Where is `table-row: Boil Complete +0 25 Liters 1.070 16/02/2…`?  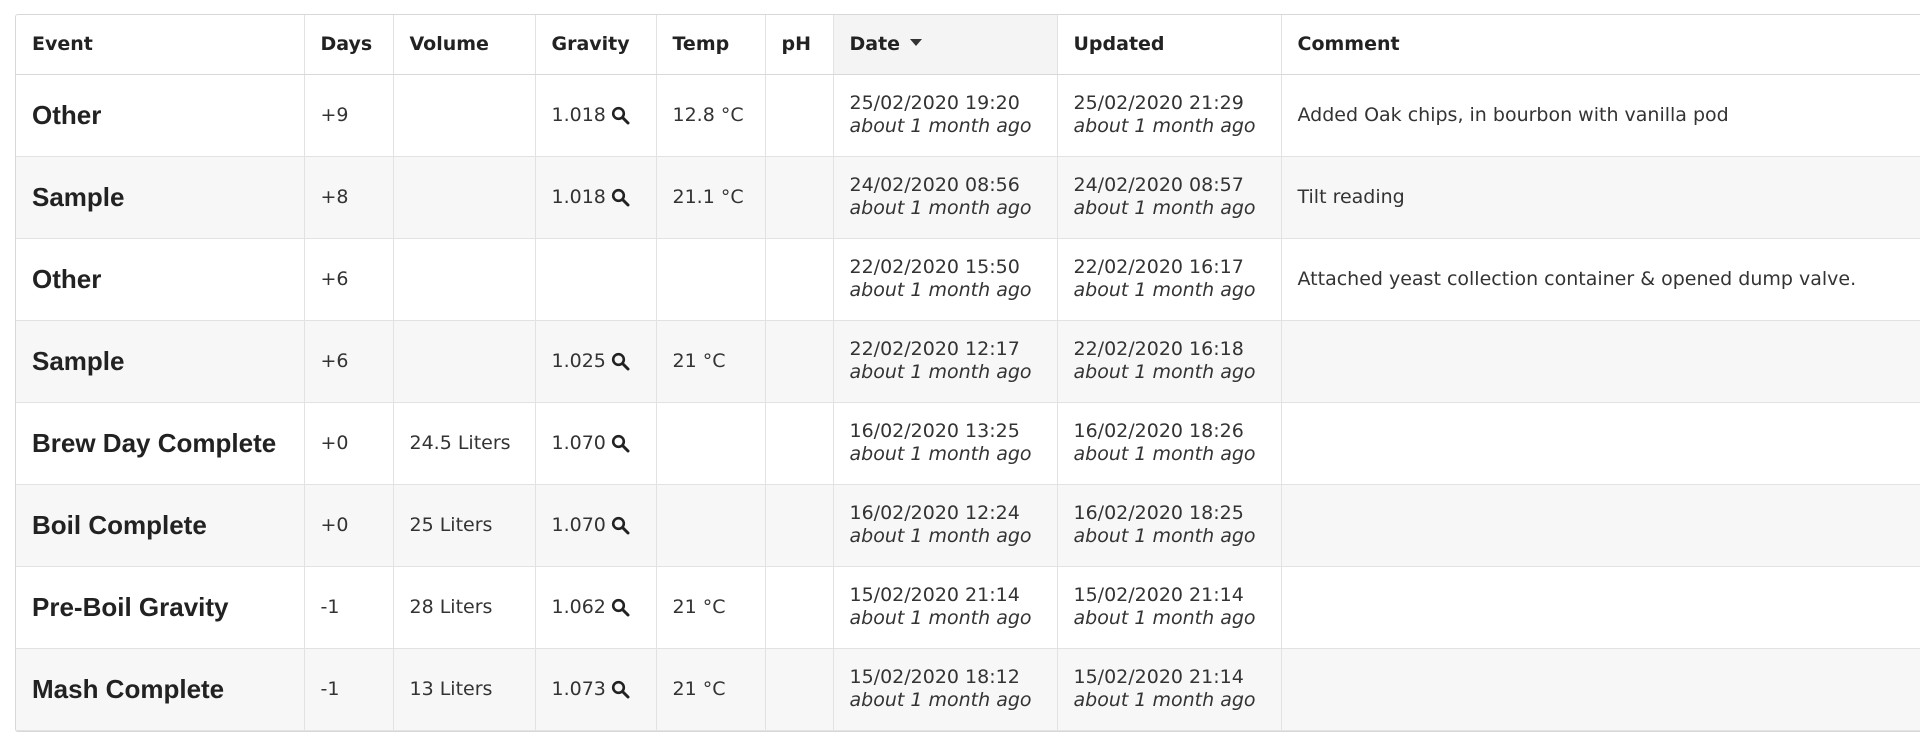 table-row: Boil Complete +0 25 Liters 1.070 16/02/2… is located at coordinates (968, 525).